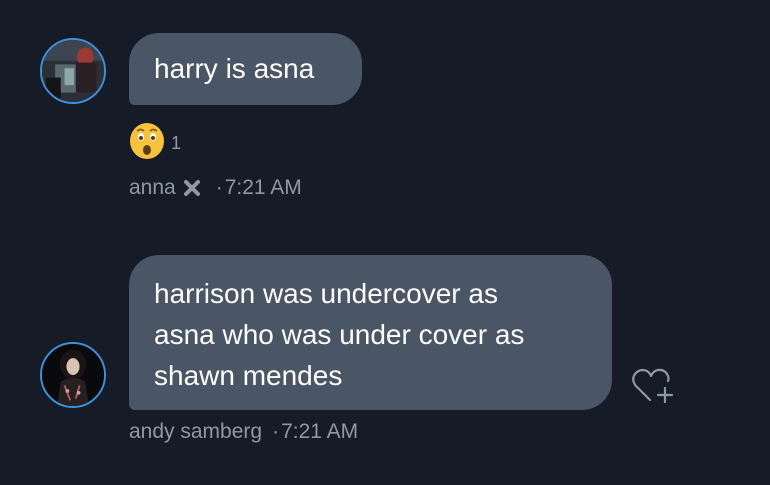  What do you see at coordinates (339, 334) in the screenshot?
I see `message-text-line-2: asna who was under cover as` at bounding box center [339, 334].